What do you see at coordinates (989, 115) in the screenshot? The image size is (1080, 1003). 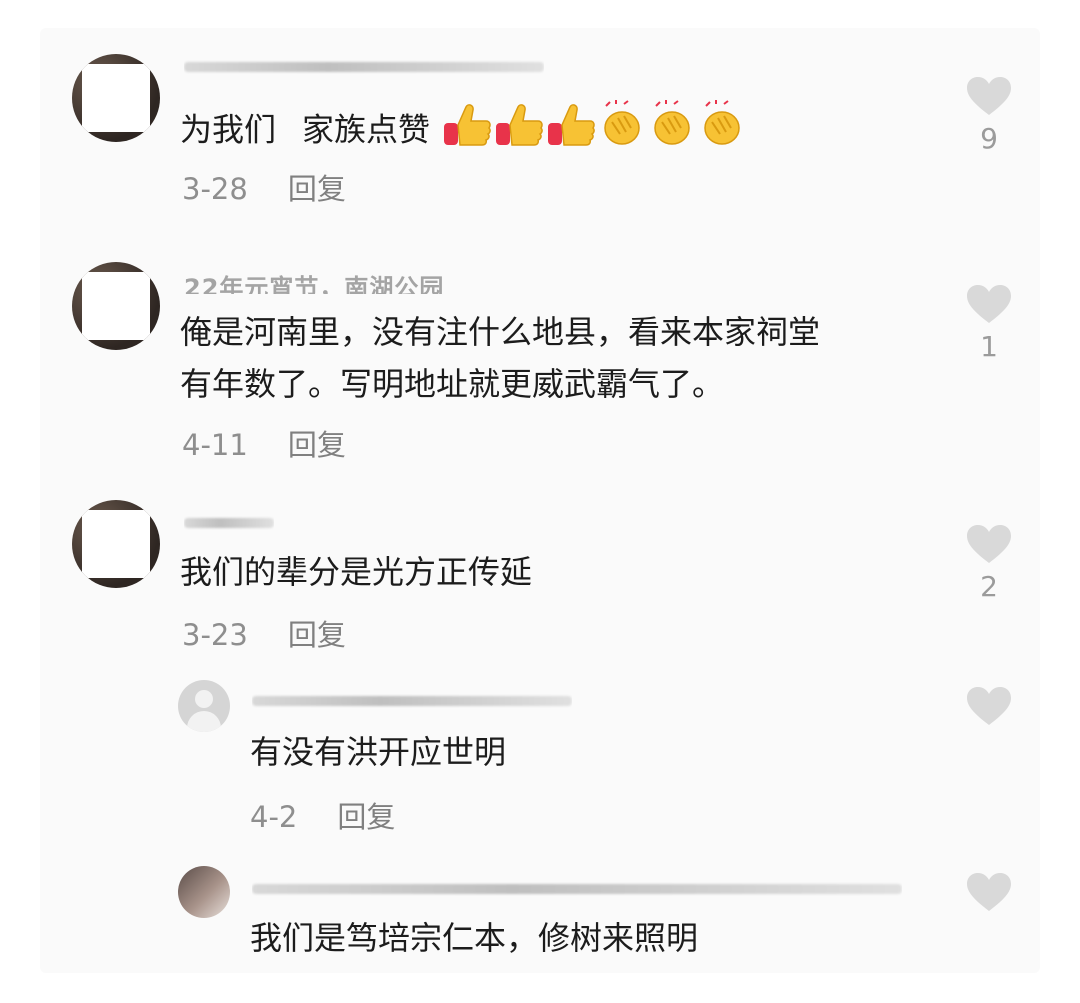 I see `like-button: 9` at bounding box center [989, 115].